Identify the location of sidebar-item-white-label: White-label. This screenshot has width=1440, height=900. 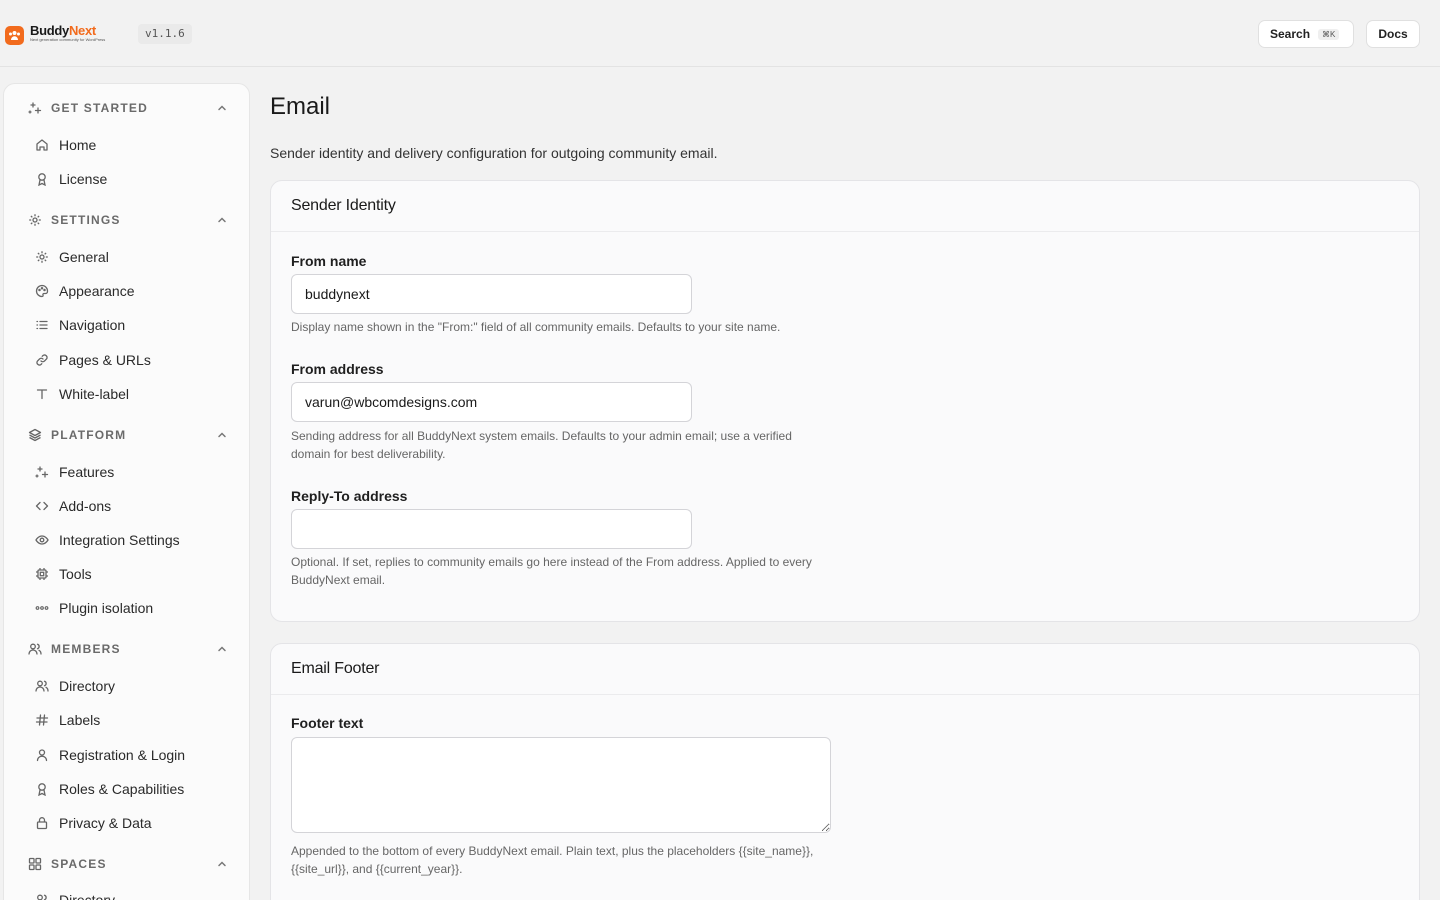
(135, 394).